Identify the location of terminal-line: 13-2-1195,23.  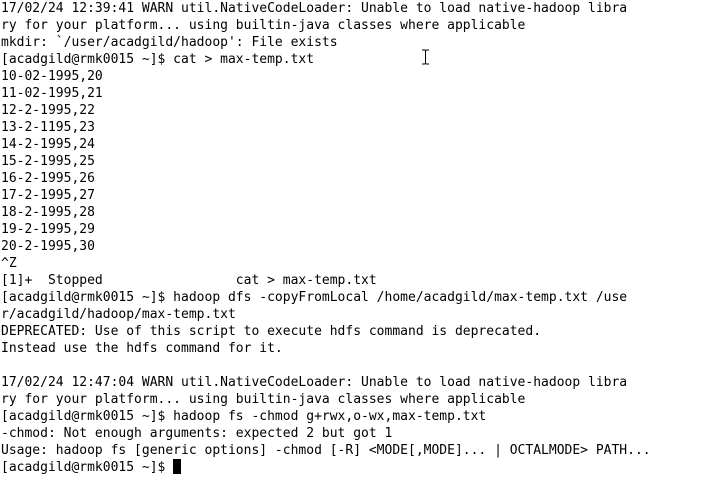
(48, 127).